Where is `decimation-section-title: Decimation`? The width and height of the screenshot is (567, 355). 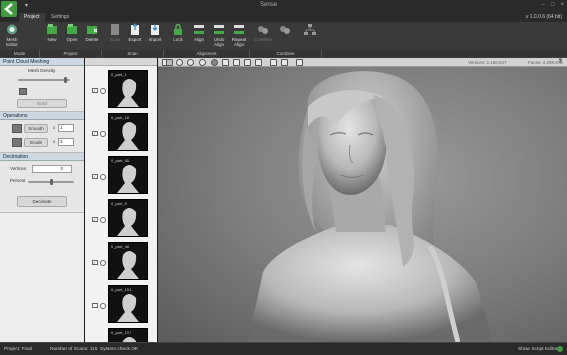
decimation-section-title: Decimation is located at coordinates (42, 157).